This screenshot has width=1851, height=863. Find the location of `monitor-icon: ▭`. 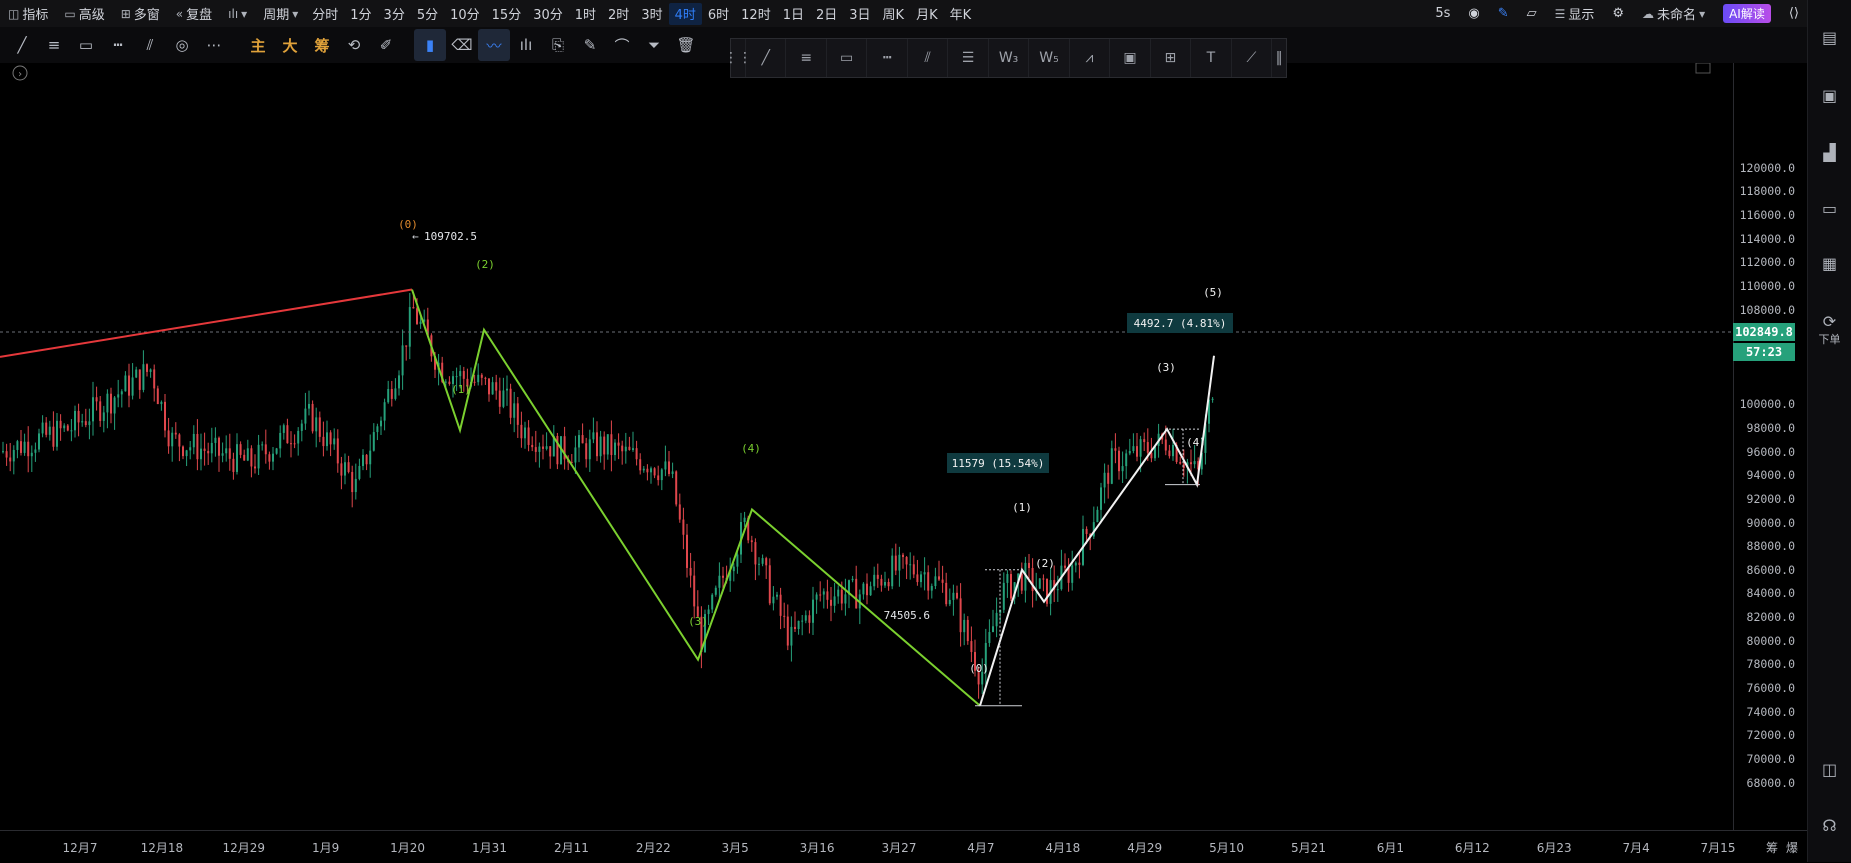

monitor-icon: ▭ is located at coordinates (1829, 208).